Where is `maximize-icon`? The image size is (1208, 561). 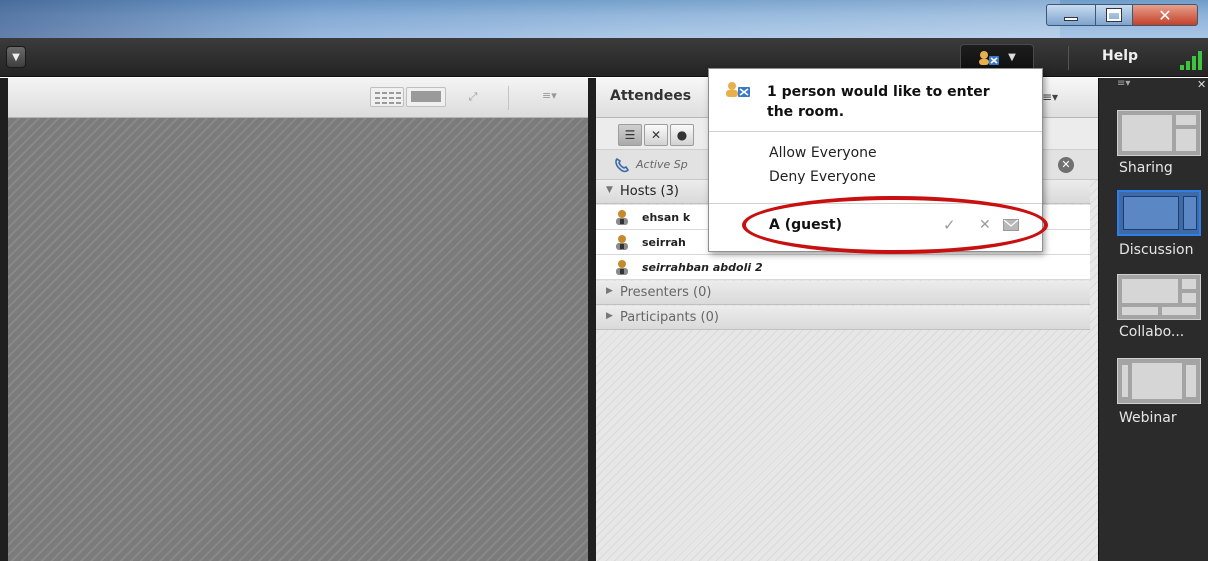
maximize-icon is located at coordinates (1114, 15).